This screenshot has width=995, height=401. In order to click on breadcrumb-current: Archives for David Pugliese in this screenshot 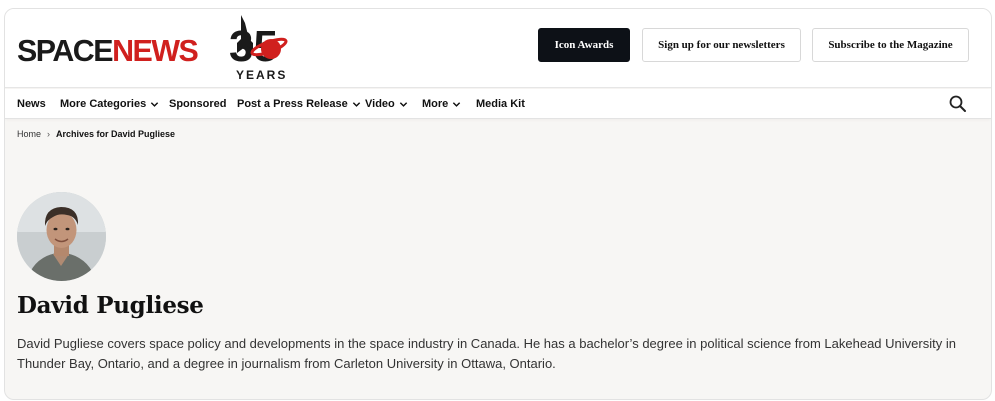, I will do `click(116, 134)`.